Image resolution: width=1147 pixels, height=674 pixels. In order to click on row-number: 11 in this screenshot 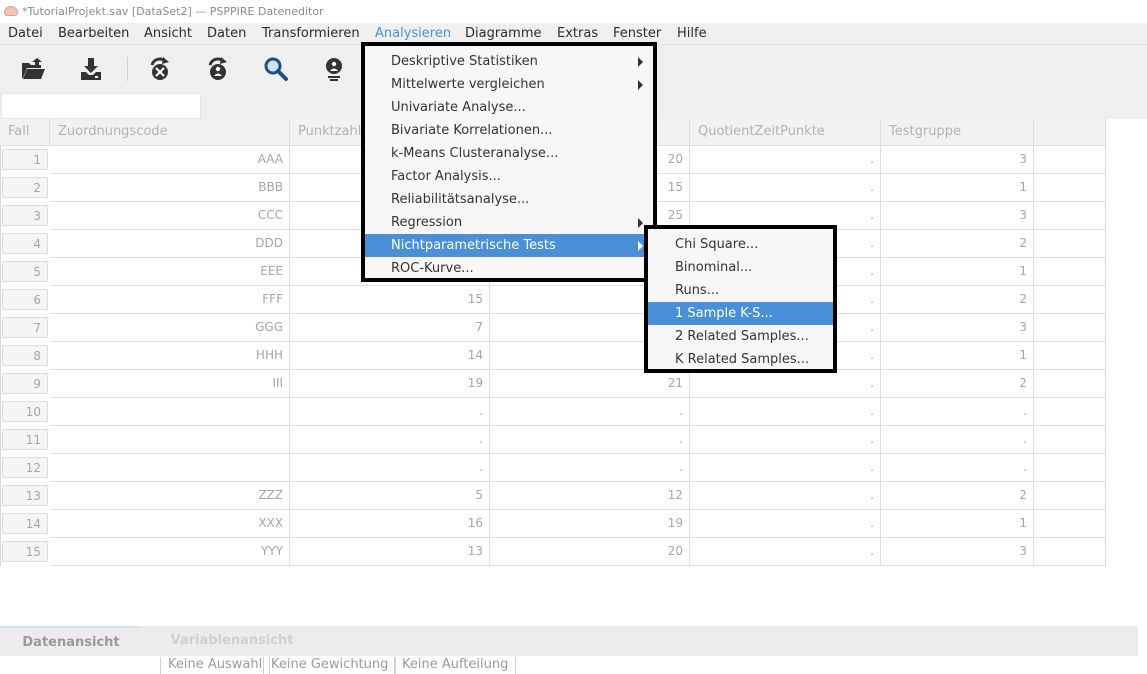, I will do `click(25, 439)`.